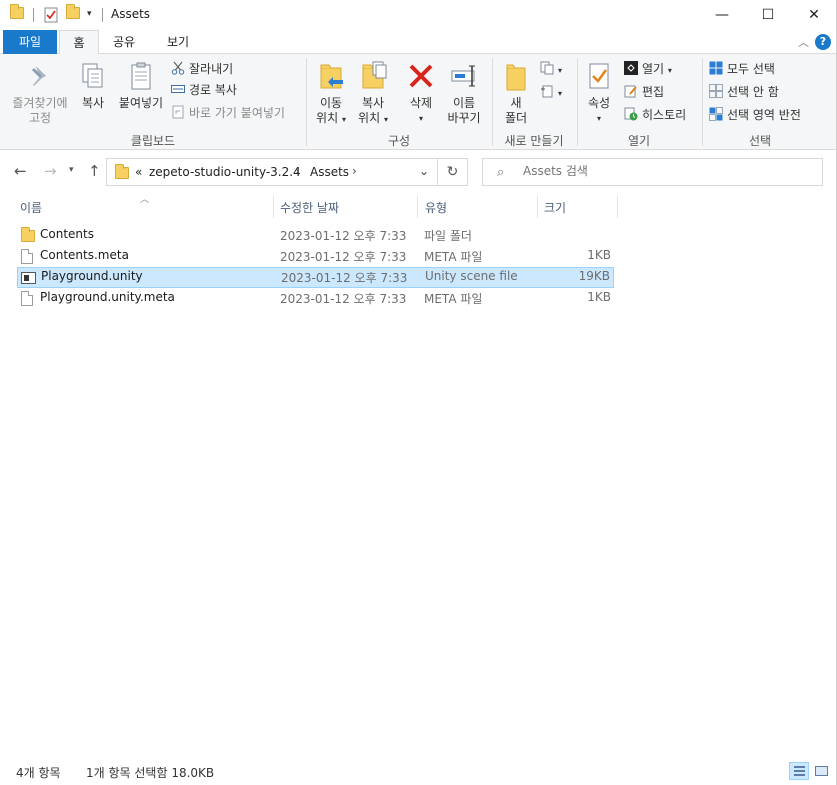  Describe the element at coordinates (84, 255) in the screenshot. I see `file-name: Contents.meta` at that location.